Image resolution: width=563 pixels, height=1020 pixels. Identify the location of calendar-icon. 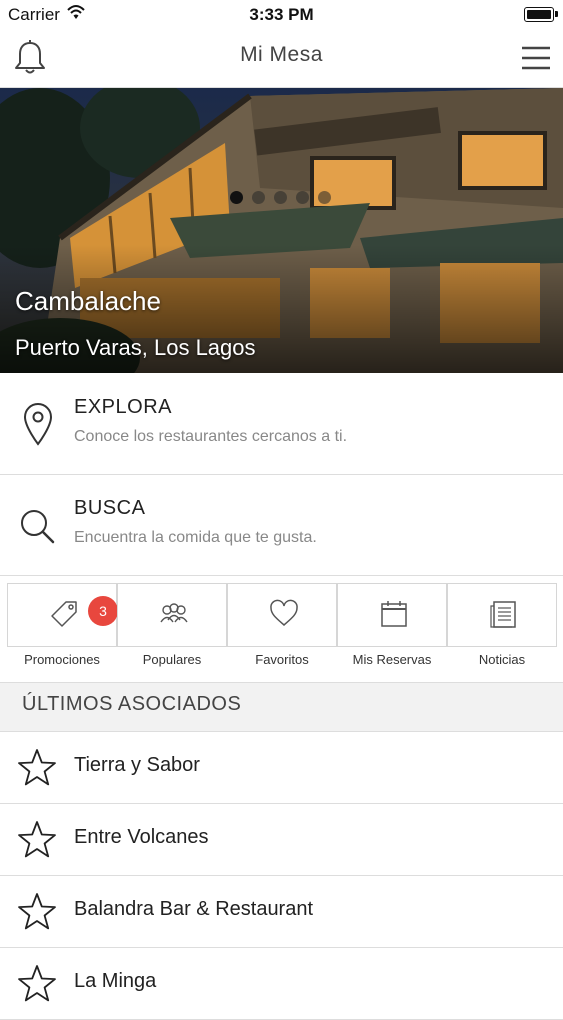
(394, 614).